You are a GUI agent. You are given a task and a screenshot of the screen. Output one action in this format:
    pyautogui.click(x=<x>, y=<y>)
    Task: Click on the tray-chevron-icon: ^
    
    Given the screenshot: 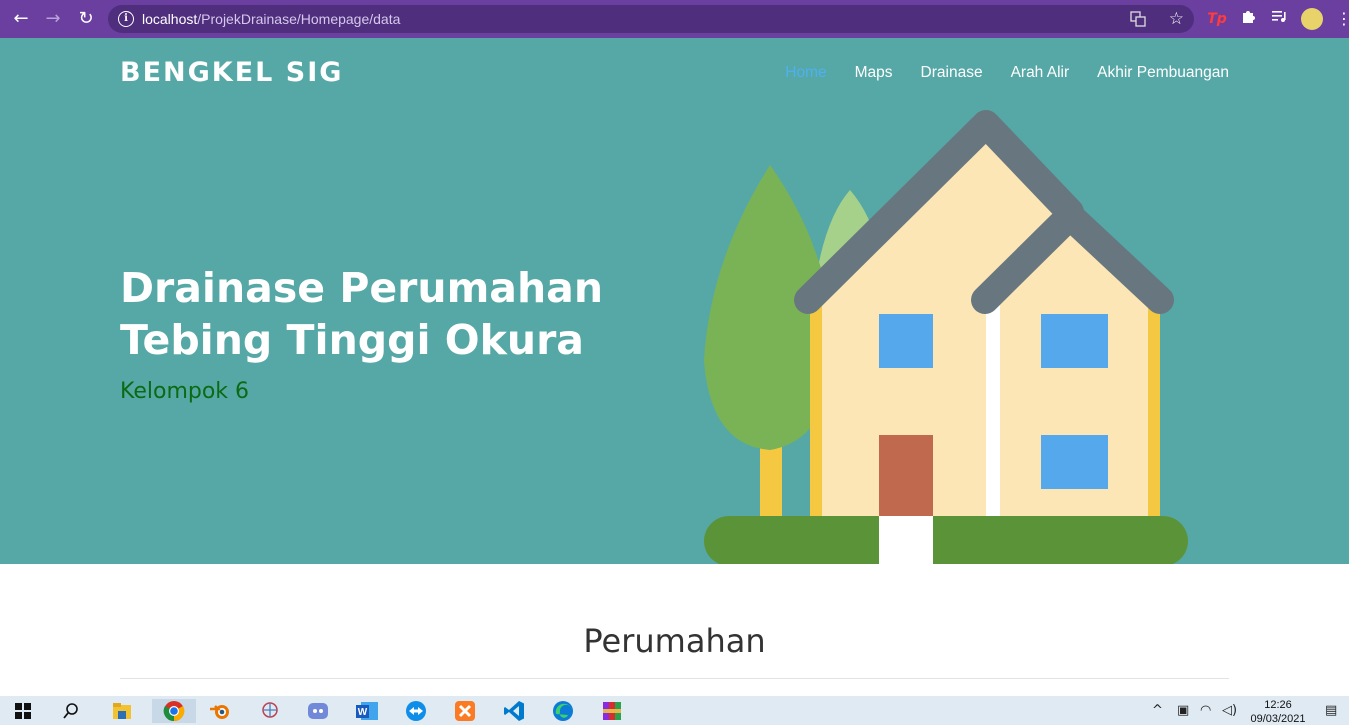 What is the action you would take?
    pyautogui.click(x=1157, y=710)
    